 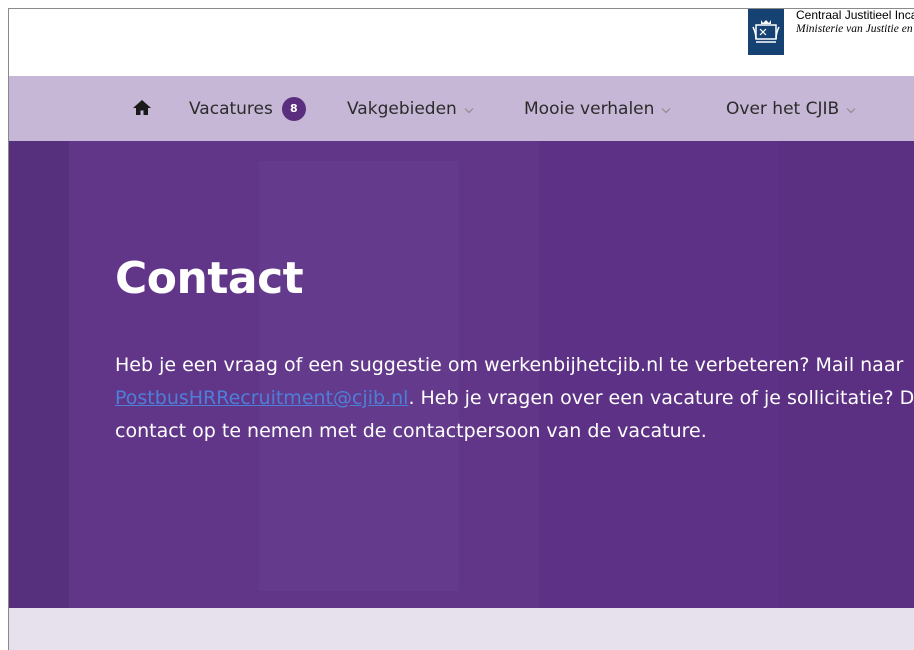 What do you see at coordinates (461, 629) in the screenshot?
I see `content-section-background` at bounding box center [461, 629].